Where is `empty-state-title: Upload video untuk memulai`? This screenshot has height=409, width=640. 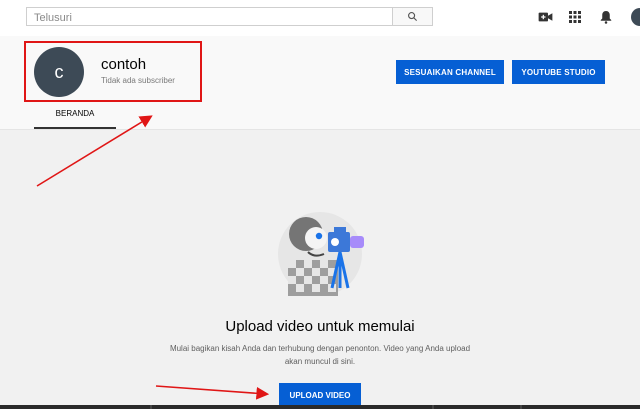
empty-state-title: Upload video untuk memulai is located at coordinates (320, 326).